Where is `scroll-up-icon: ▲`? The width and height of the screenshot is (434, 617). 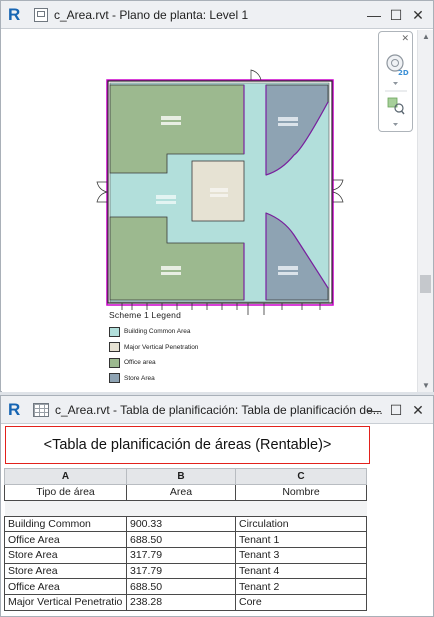
scroll-up-icon: ▲ is located at coordinates (426, 36).